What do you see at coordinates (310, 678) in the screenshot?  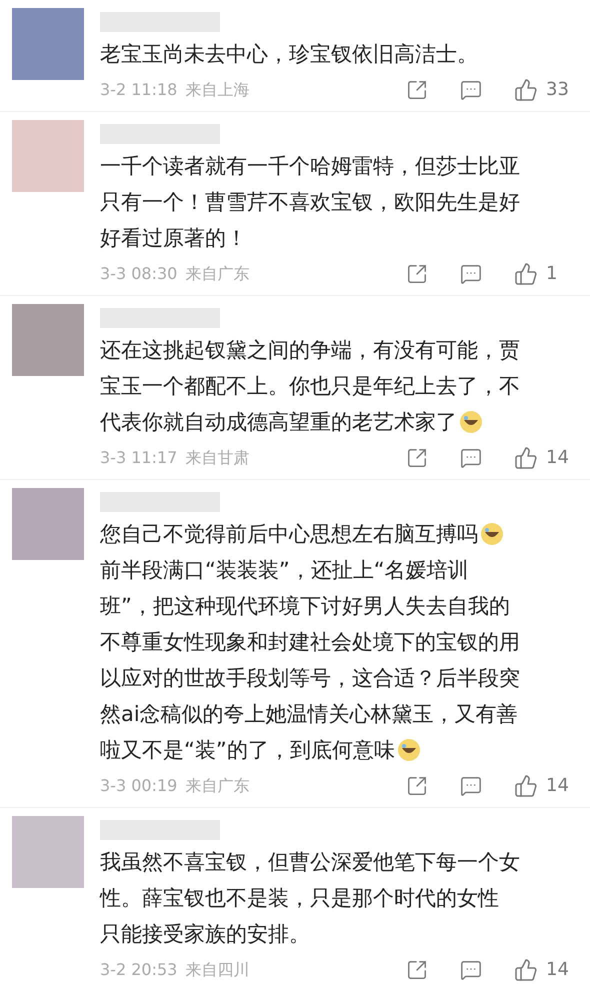 I see `comment-text: 以应对的世故手段划等号，这合适？后半段突` at bounding box center [310, 678].